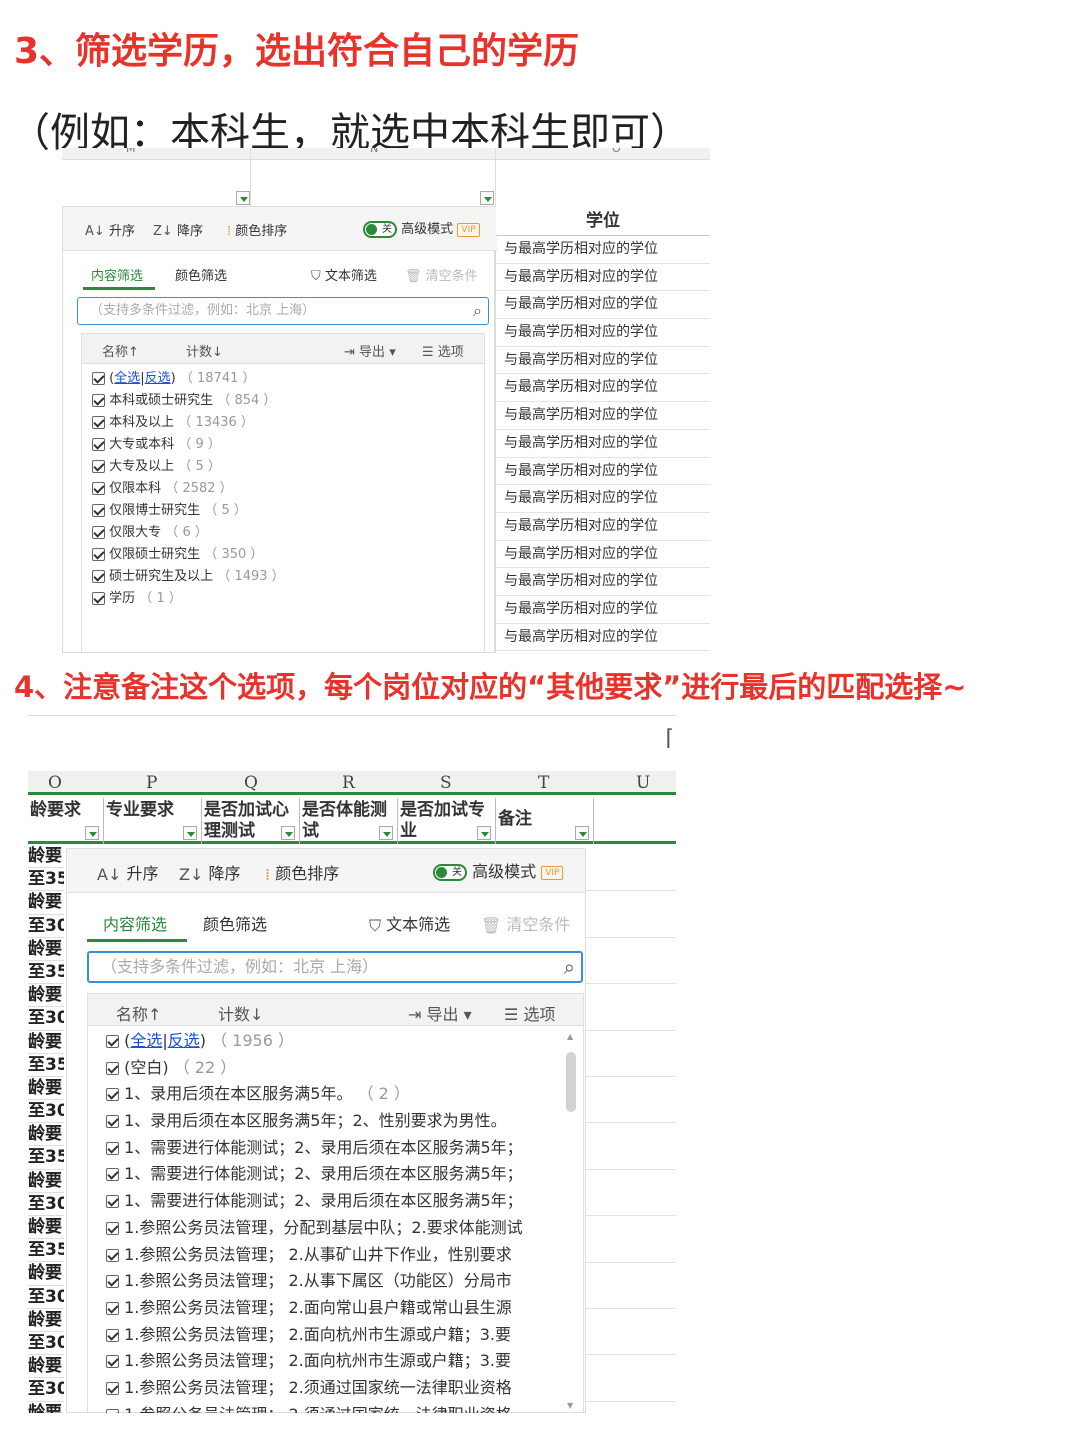  I want to click on list-item-select-all: (全选|反选) （ 1956 ）, so click(323, 1041).